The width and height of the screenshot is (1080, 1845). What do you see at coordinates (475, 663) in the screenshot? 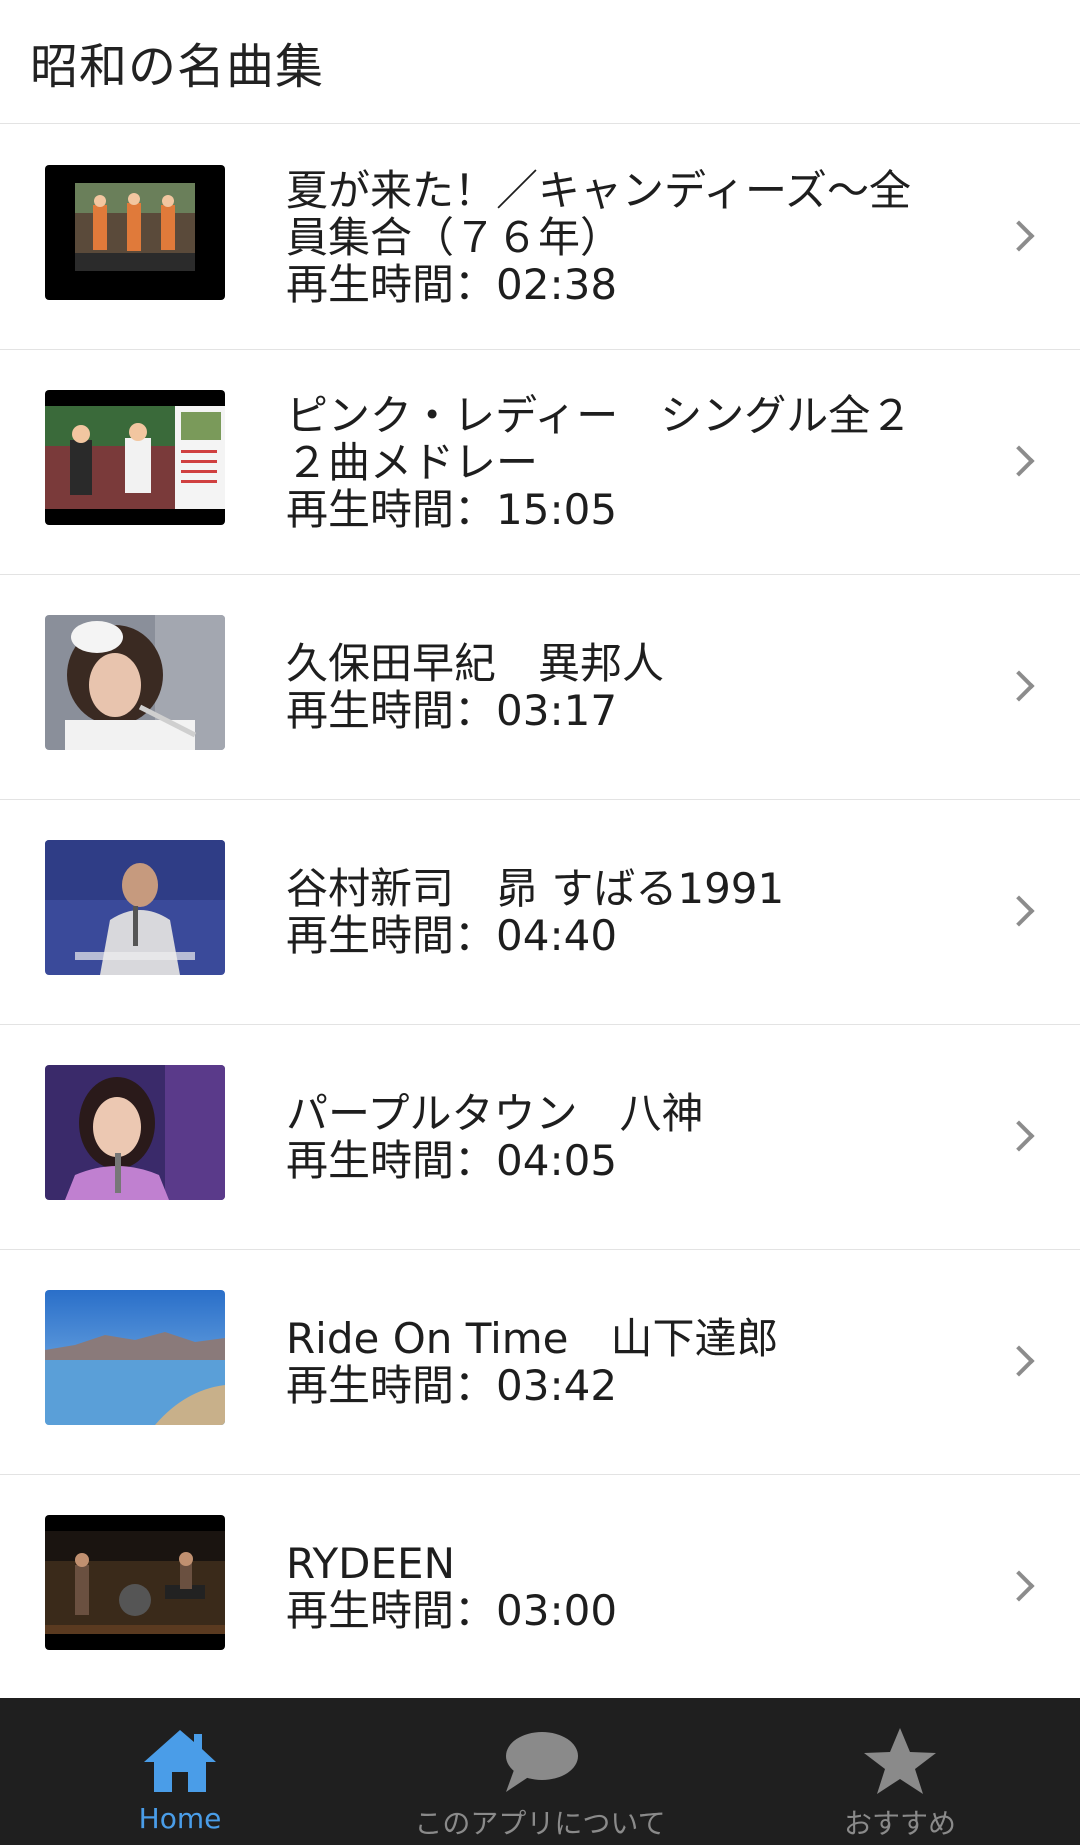
I see `song-title: 久保田早紀 異邦人` at bounding box center [475, 663].